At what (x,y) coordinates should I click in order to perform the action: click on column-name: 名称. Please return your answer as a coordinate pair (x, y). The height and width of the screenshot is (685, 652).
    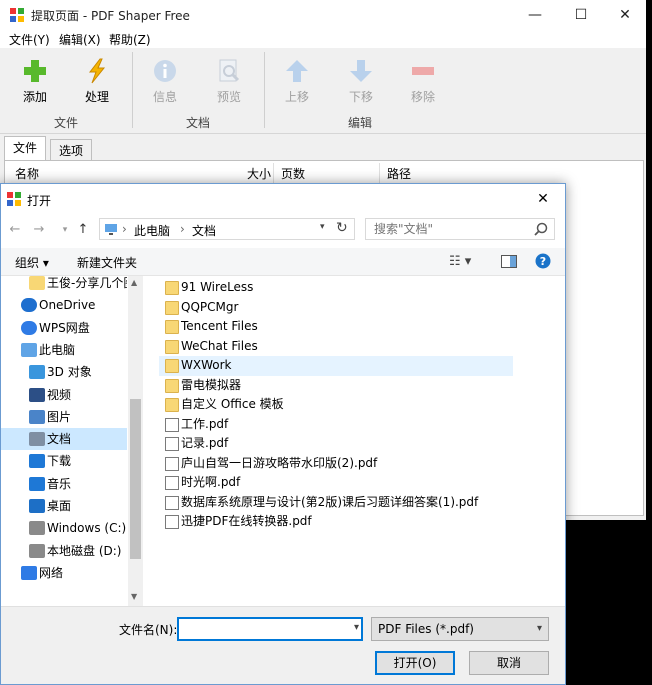
    Looking at the image, I should click on (27, 173).